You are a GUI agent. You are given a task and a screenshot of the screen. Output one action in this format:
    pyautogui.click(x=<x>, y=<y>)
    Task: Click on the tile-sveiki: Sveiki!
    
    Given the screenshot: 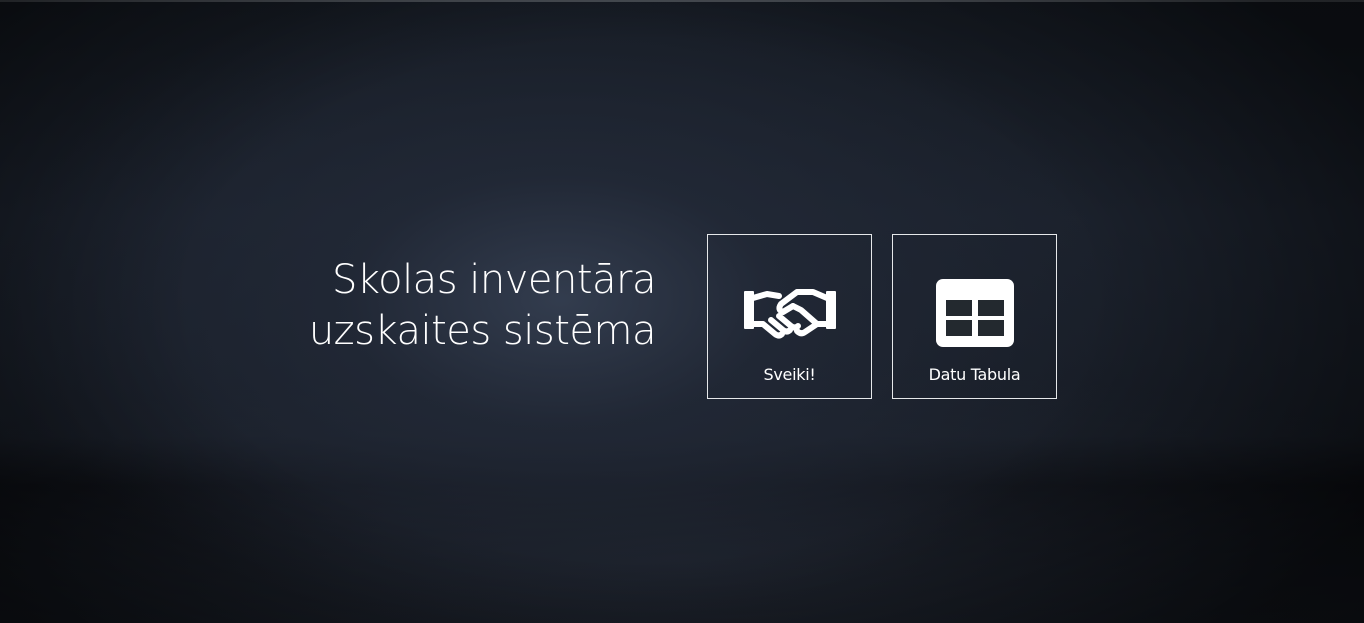 What is the action you would take?
    pyautogui.click(x=789, y=316)
    